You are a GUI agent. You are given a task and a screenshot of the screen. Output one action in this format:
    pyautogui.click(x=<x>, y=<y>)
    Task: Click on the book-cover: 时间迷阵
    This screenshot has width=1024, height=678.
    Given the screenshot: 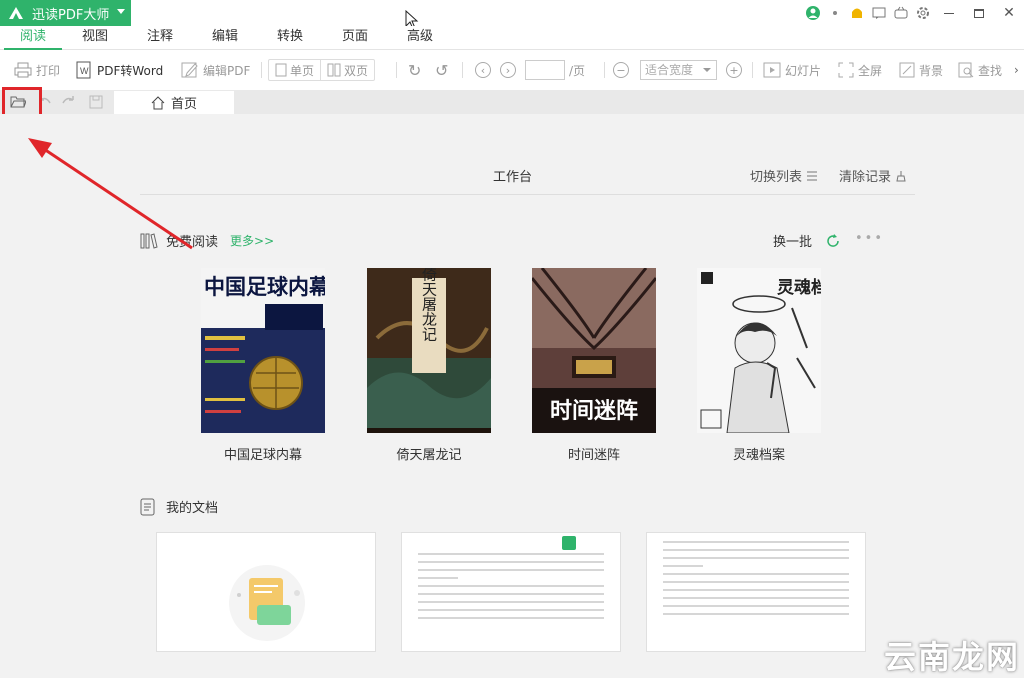 What is the action you would take?
    pyautogui.click(x=594, y=350)
    